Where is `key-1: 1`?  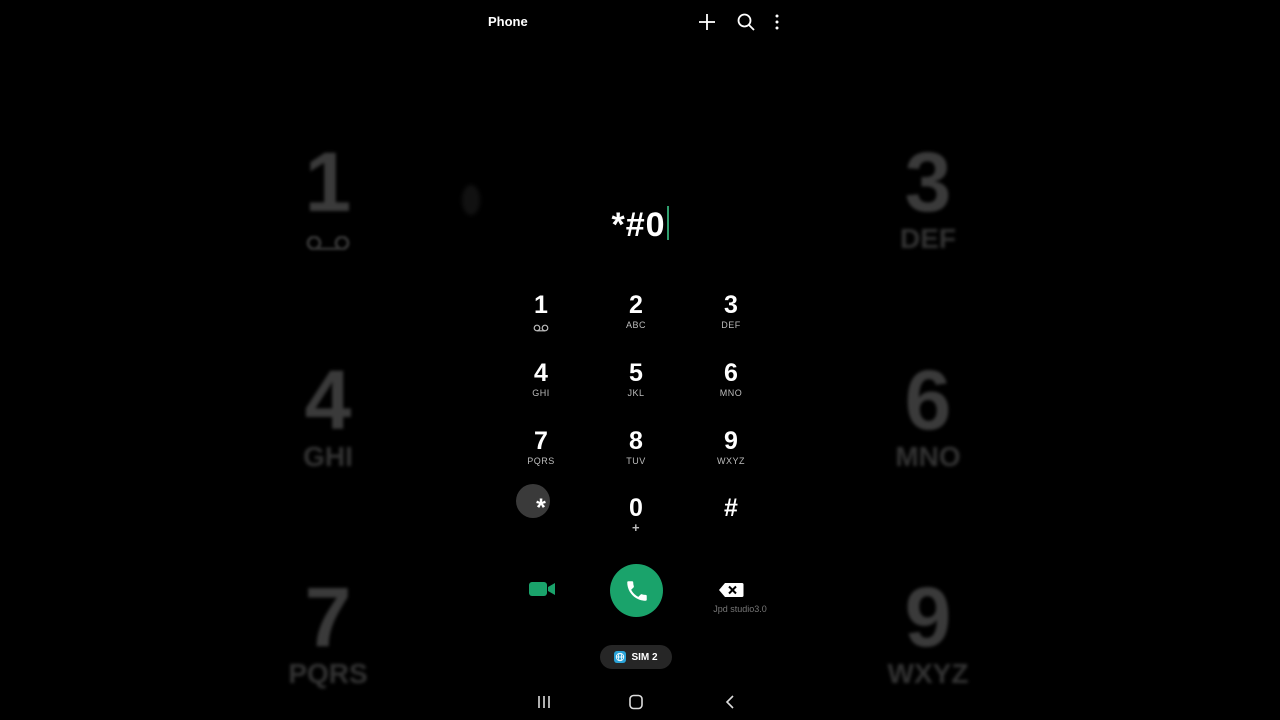
key-1: 1 is located at coordinates (541, 319).